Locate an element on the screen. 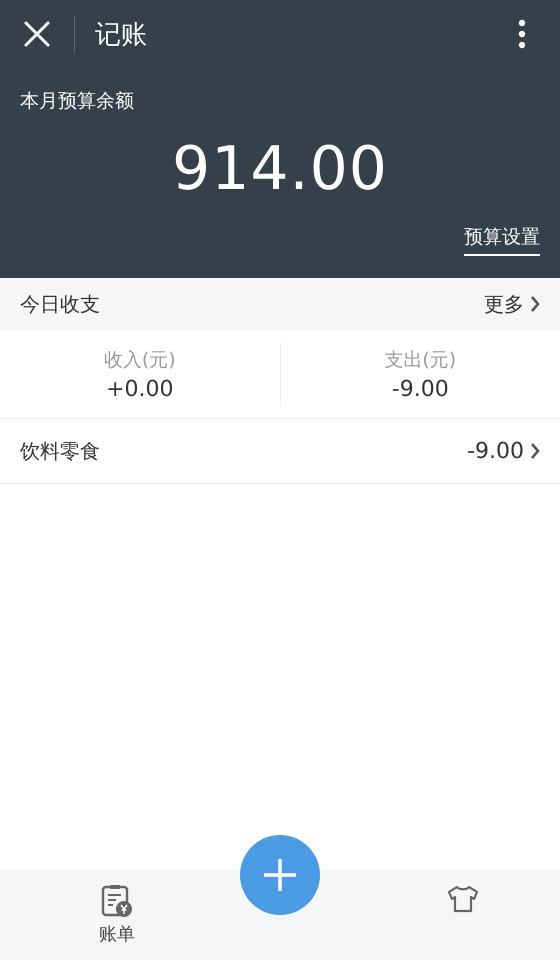 The image size is (560, 960). stat-value: +0.00 is located at coordinates (140, 389).